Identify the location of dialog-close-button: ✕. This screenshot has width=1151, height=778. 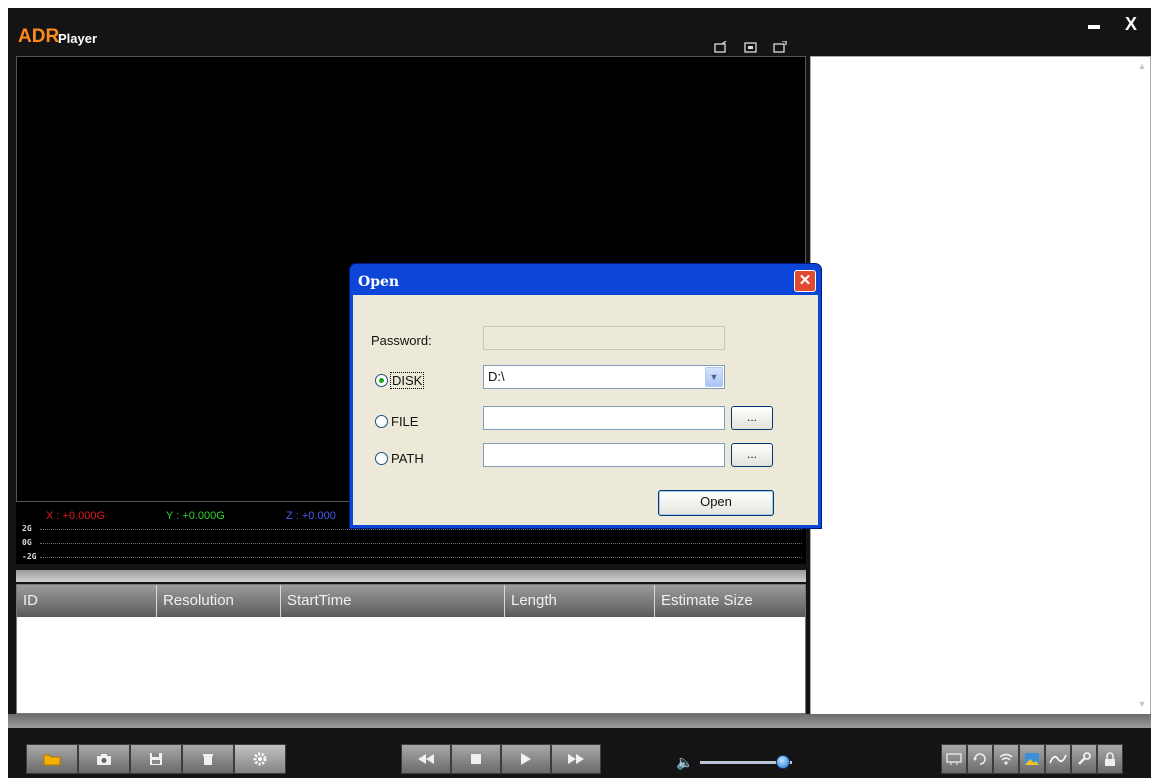
(805, 281).